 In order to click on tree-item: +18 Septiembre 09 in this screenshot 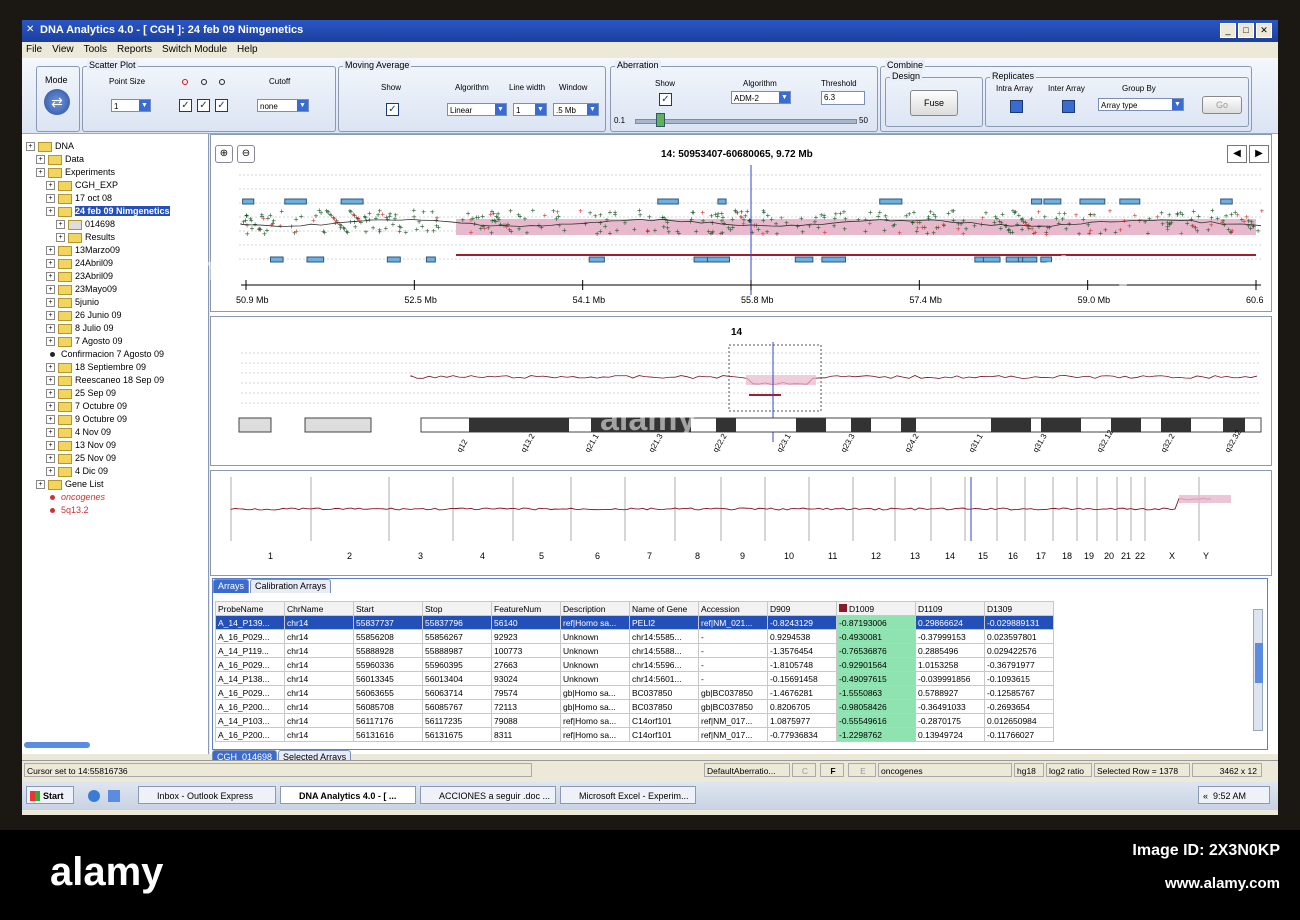, I will do `click(96, 367)`.